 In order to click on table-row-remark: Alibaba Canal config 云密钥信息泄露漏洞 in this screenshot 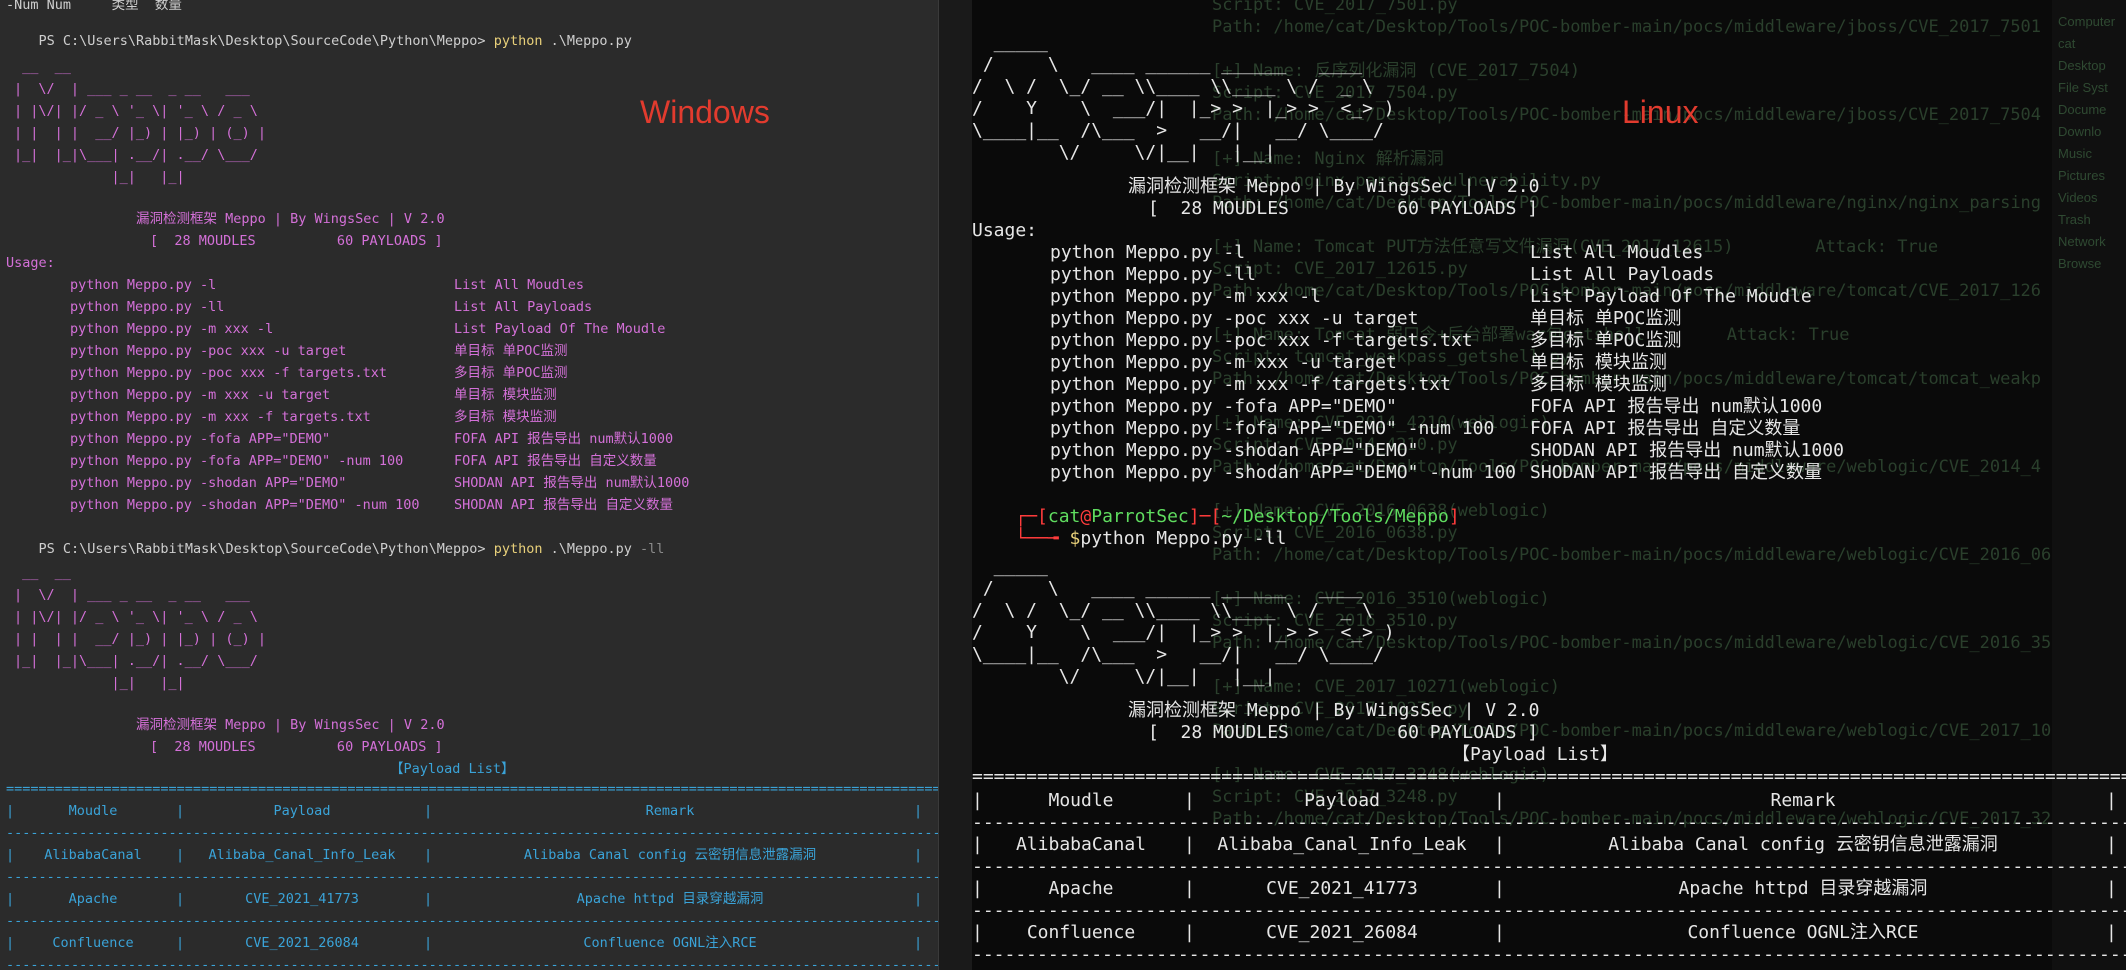, I will do `click(1803, 844)`.